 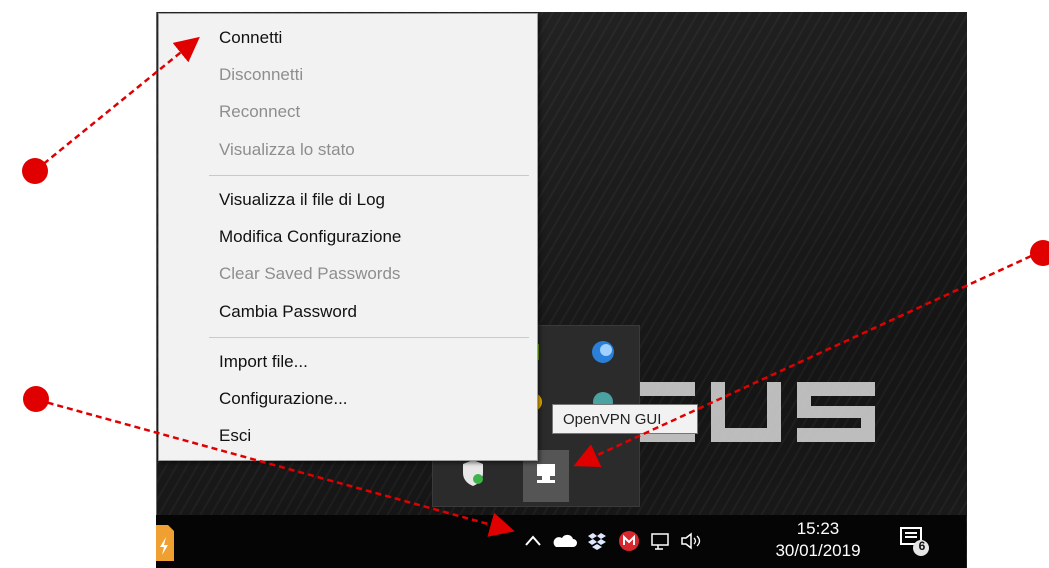 I want to click on menu-item-reconnect: Reconnect, so click(x=260, y=111).